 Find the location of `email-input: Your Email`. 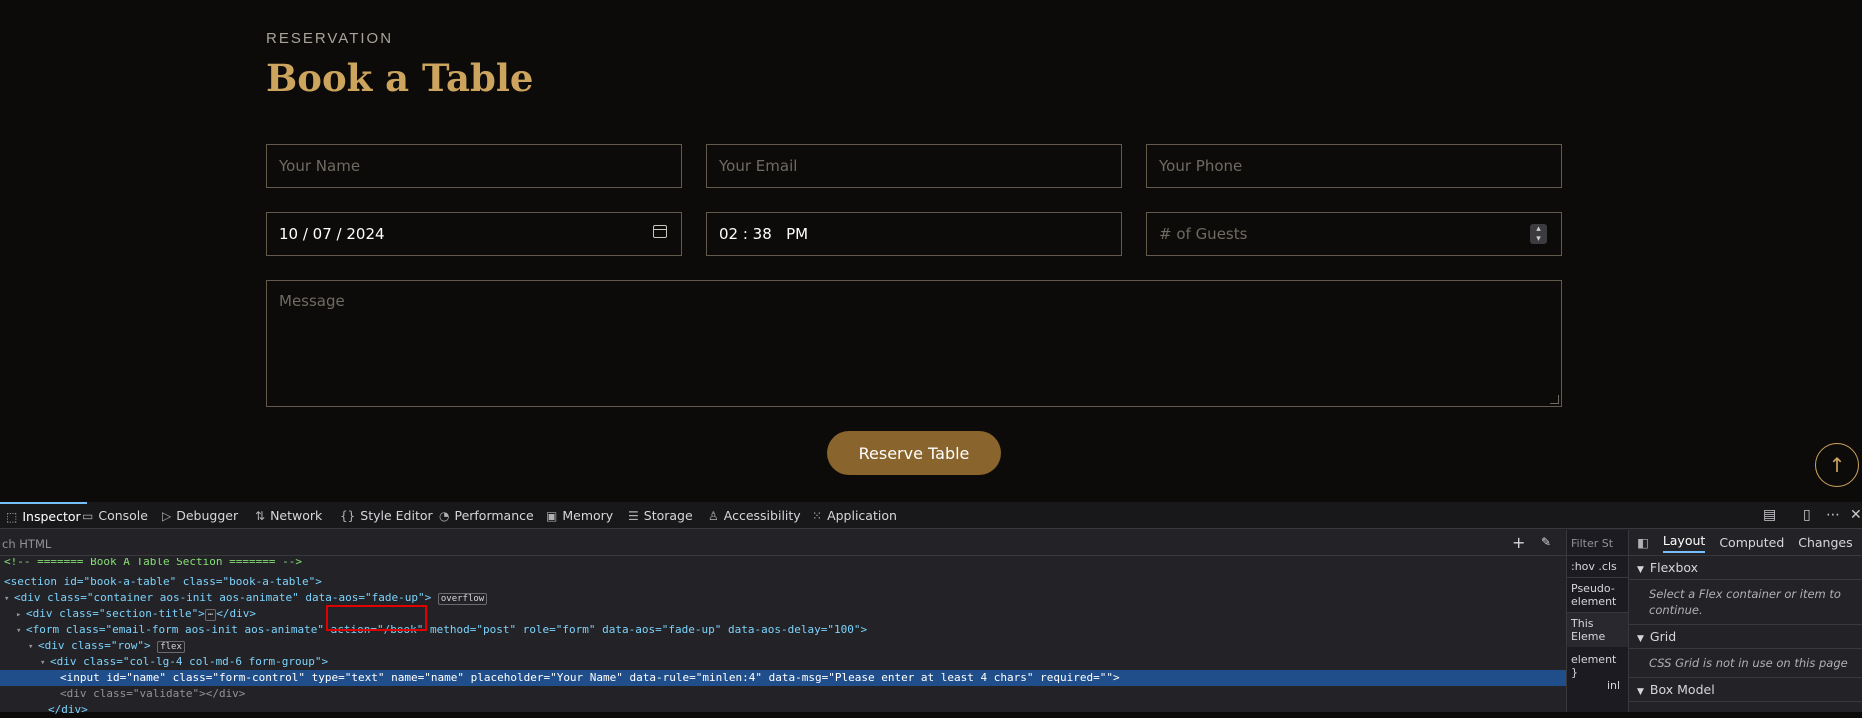

email-input: Your Email is located at coordinates (914, 166).